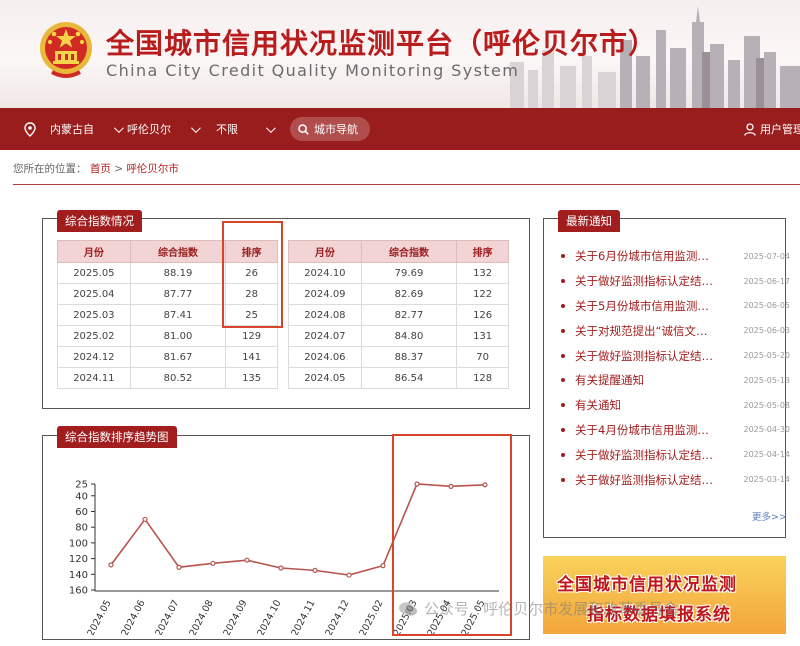  I want to click on province-label: 内蒙古自, so click(72, 129).